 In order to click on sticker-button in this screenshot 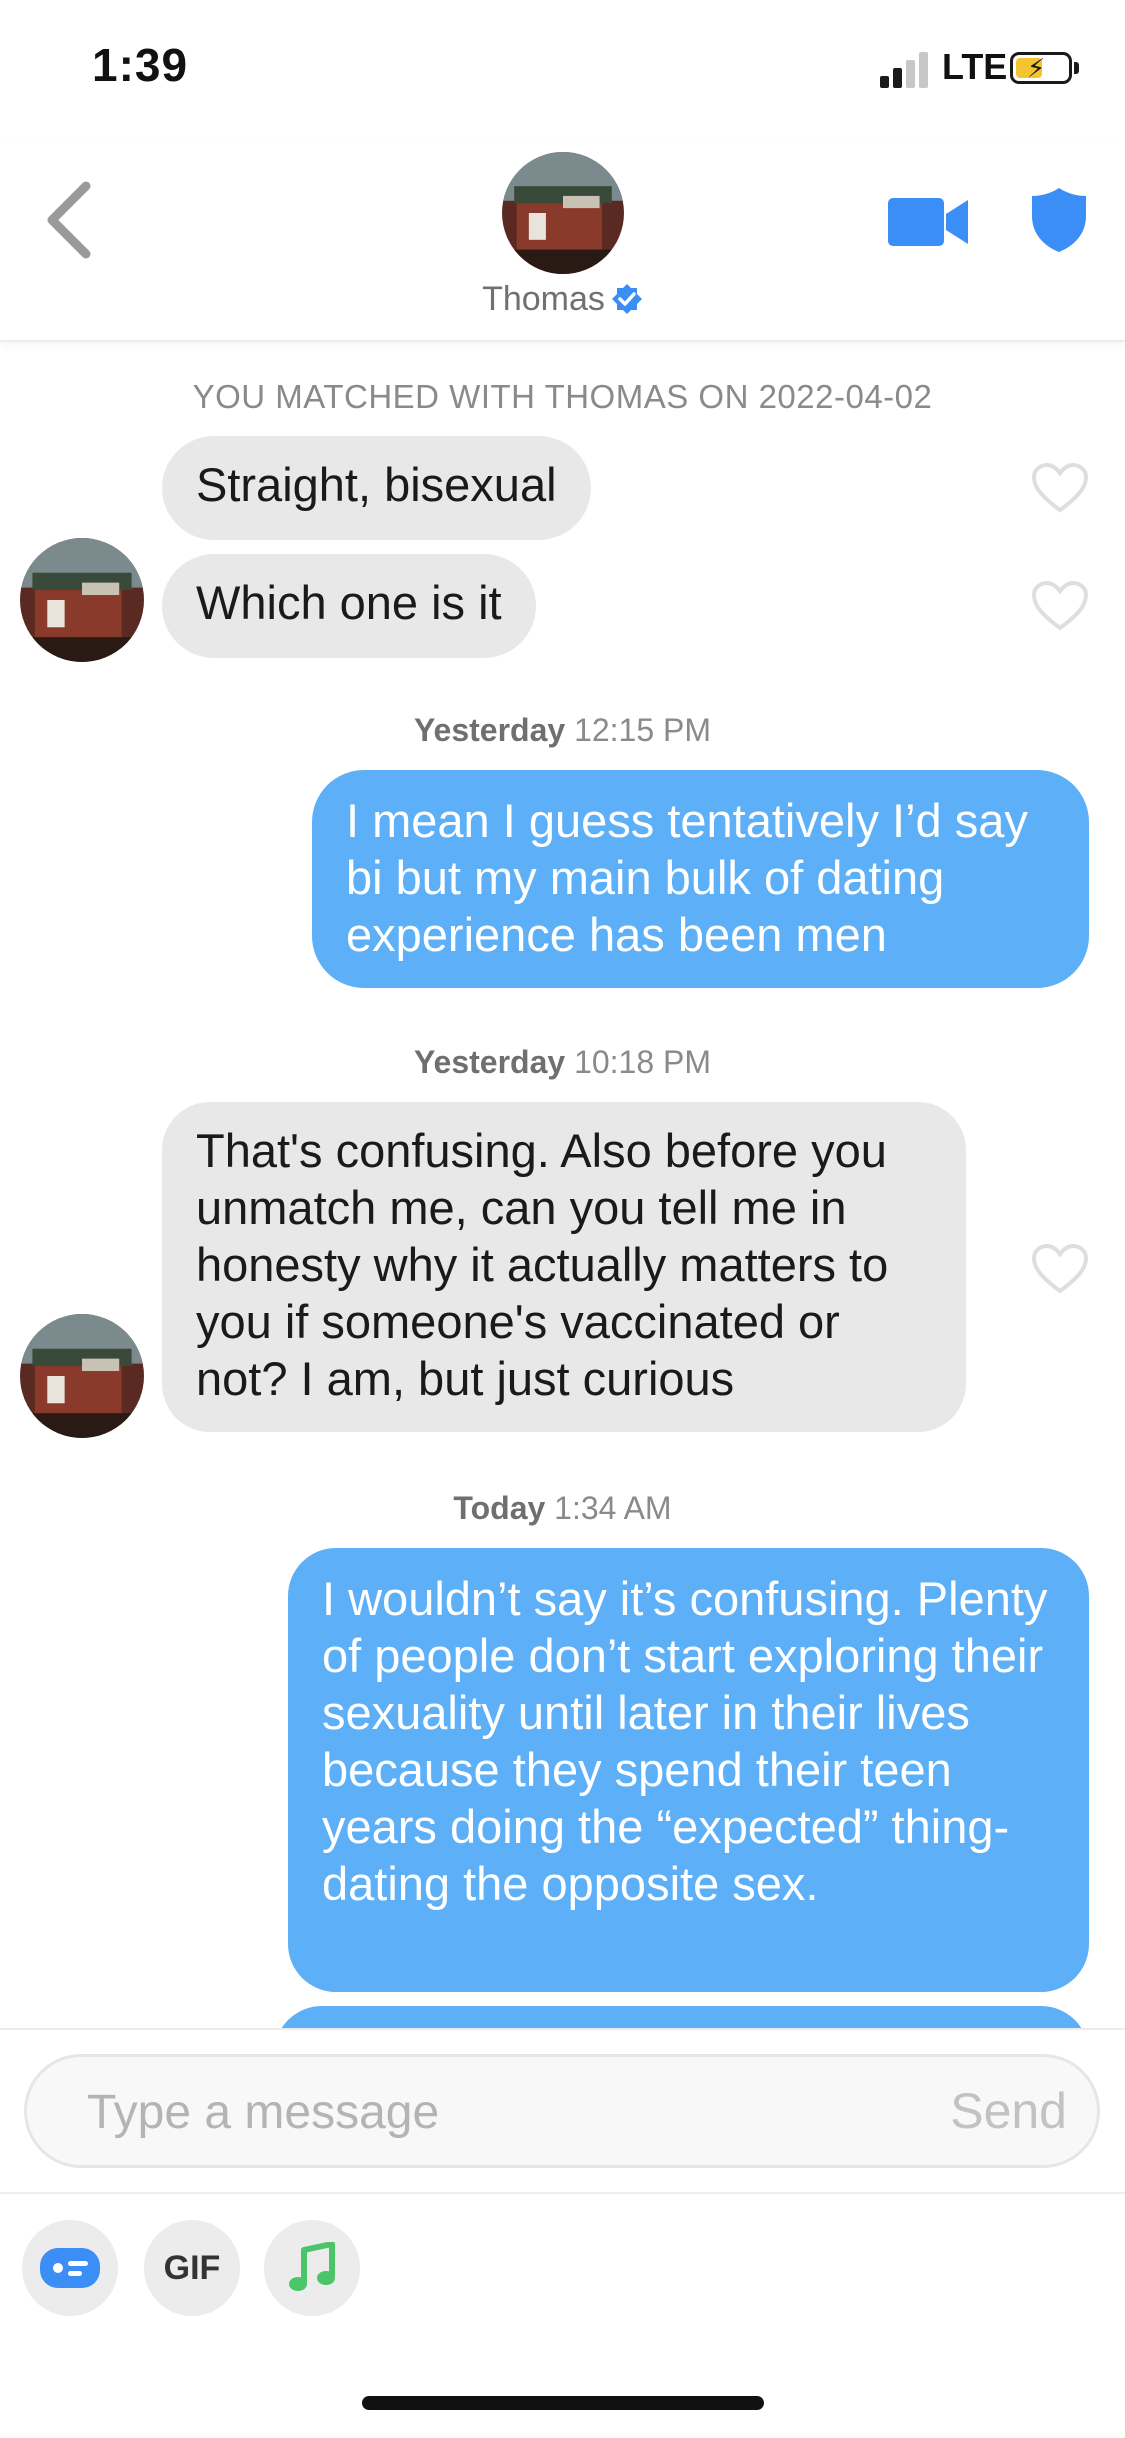, I will do `click(70, 2268)`.